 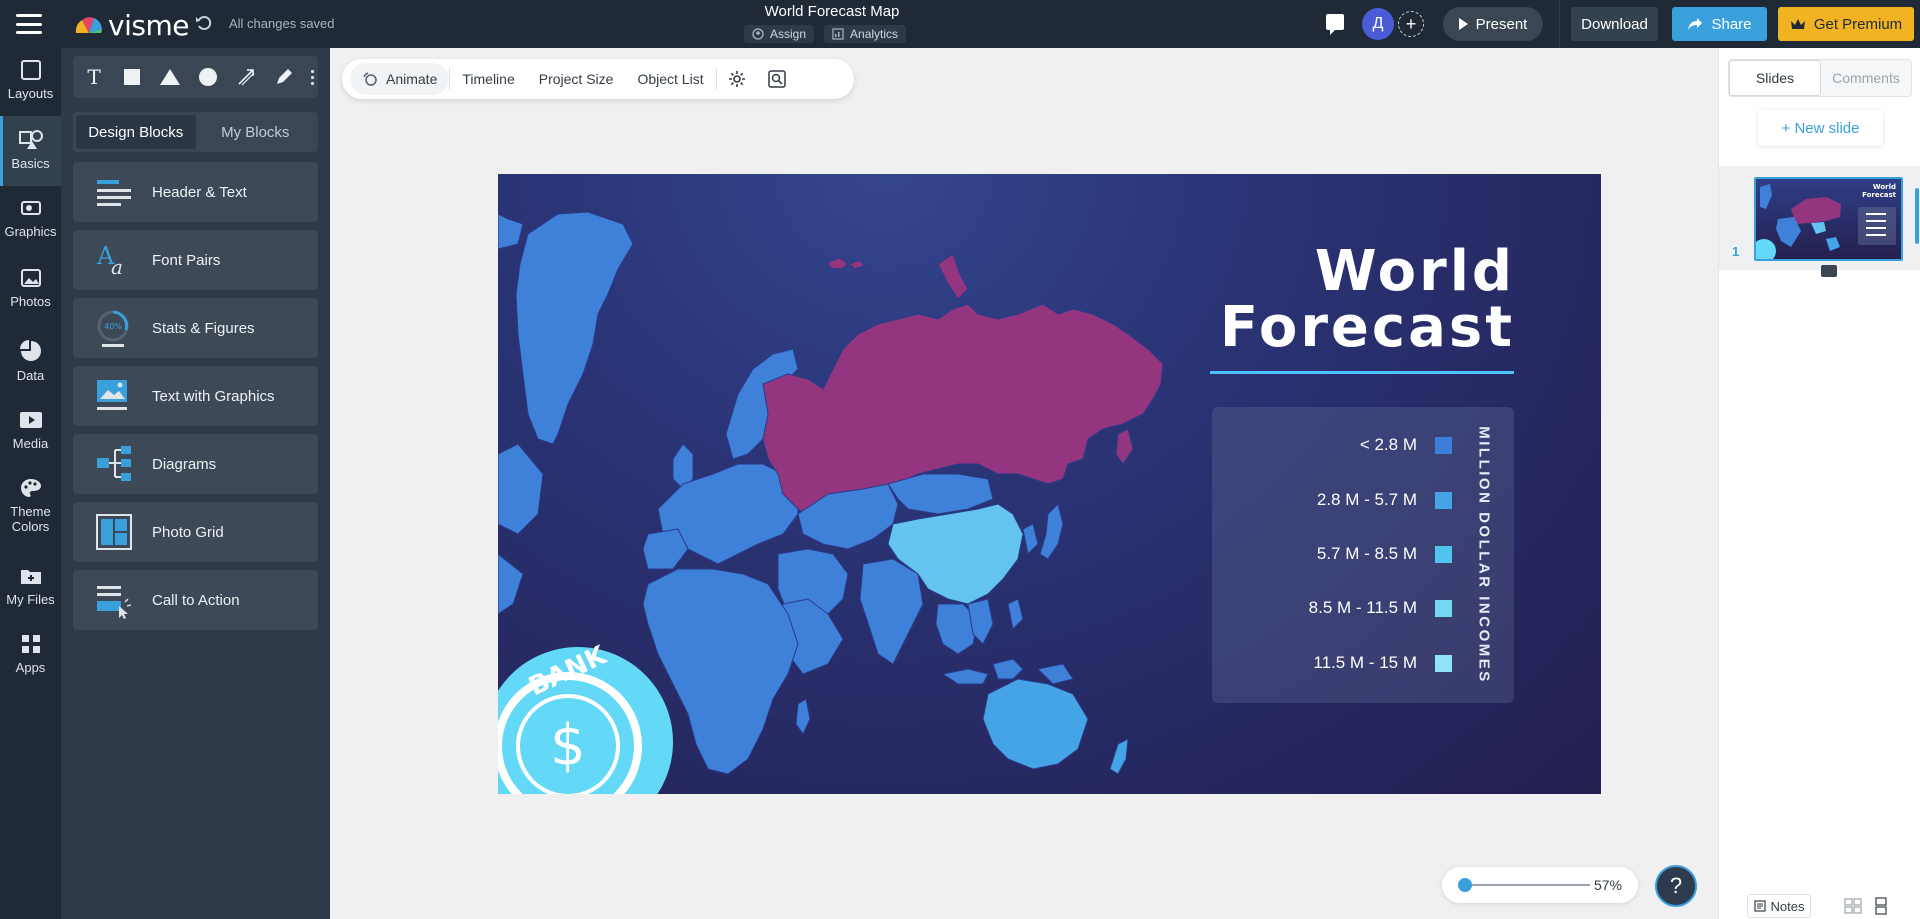 I want to click on zoom-slider-track, so click(x=1526, y=885).